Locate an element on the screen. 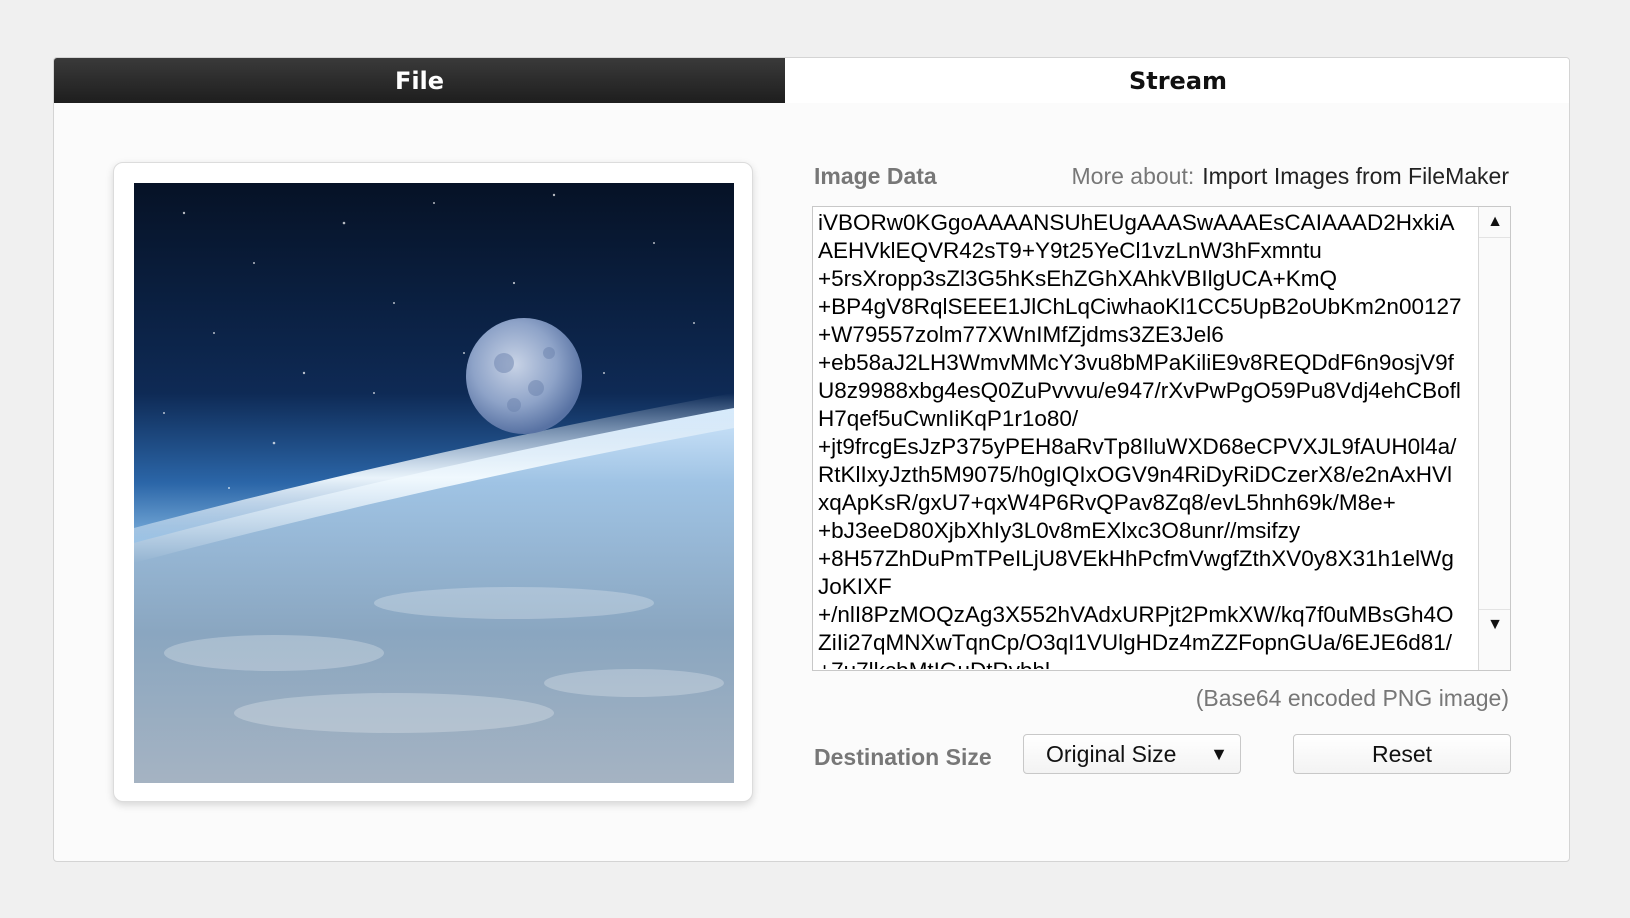  destination-size-value: Original Size is located at coordinates (1111, 753).